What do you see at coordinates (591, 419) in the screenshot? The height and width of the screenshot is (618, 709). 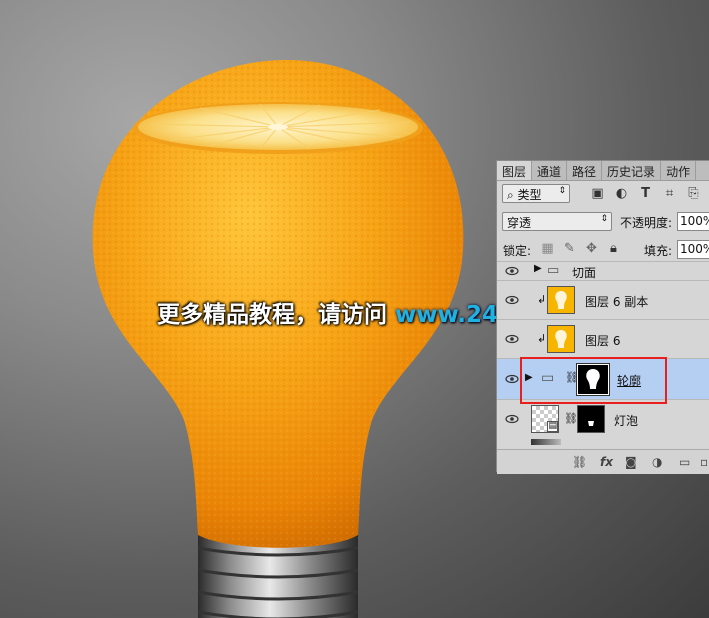 I see `layer-mask-thumbnail` at bounding box center [591, 419].